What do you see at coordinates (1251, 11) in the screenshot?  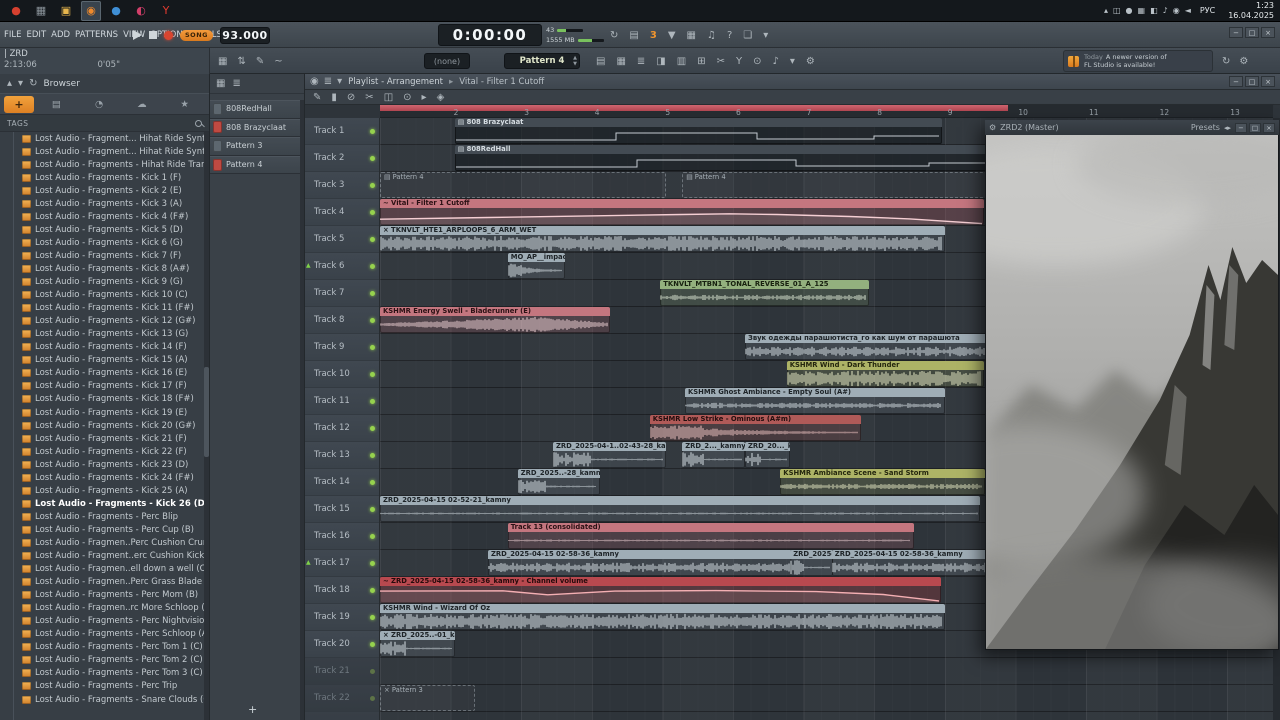 I see `system-clock: 1:23 16.04.2025` at bounding box center [1251, 11].